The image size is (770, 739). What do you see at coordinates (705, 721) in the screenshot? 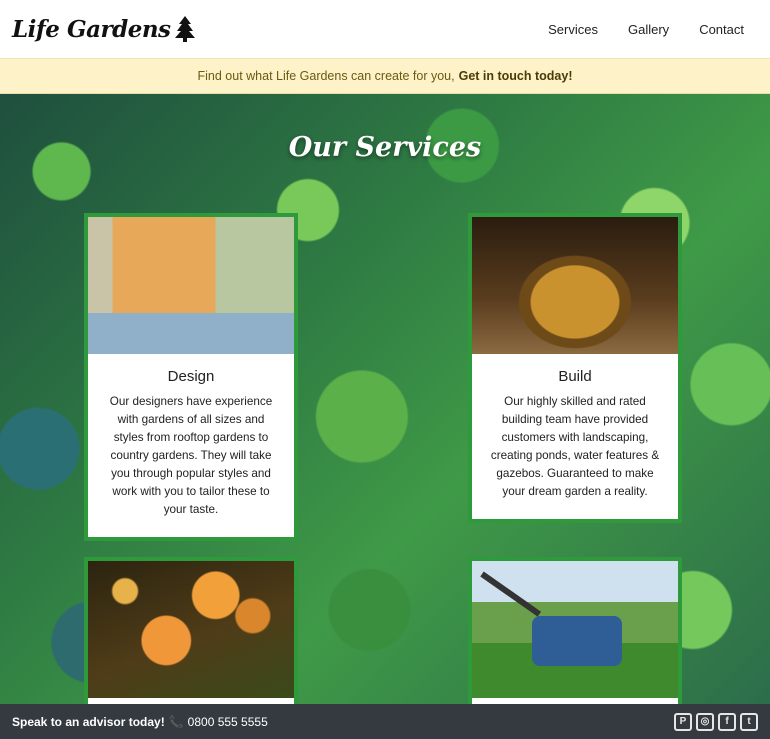
I see `instagram-icon: ◎` at bounding box center [705, 721].